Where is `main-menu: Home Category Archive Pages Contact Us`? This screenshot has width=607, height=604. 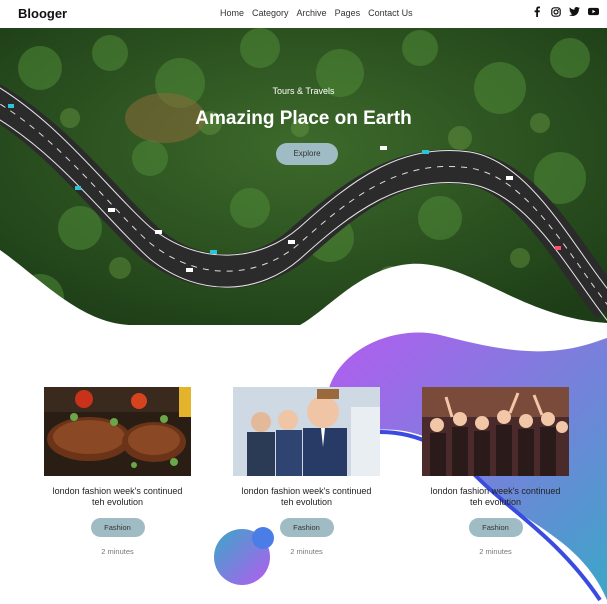 main-menu: Home Category Archive Pages Contact Us is located at coordinates (316, 13).